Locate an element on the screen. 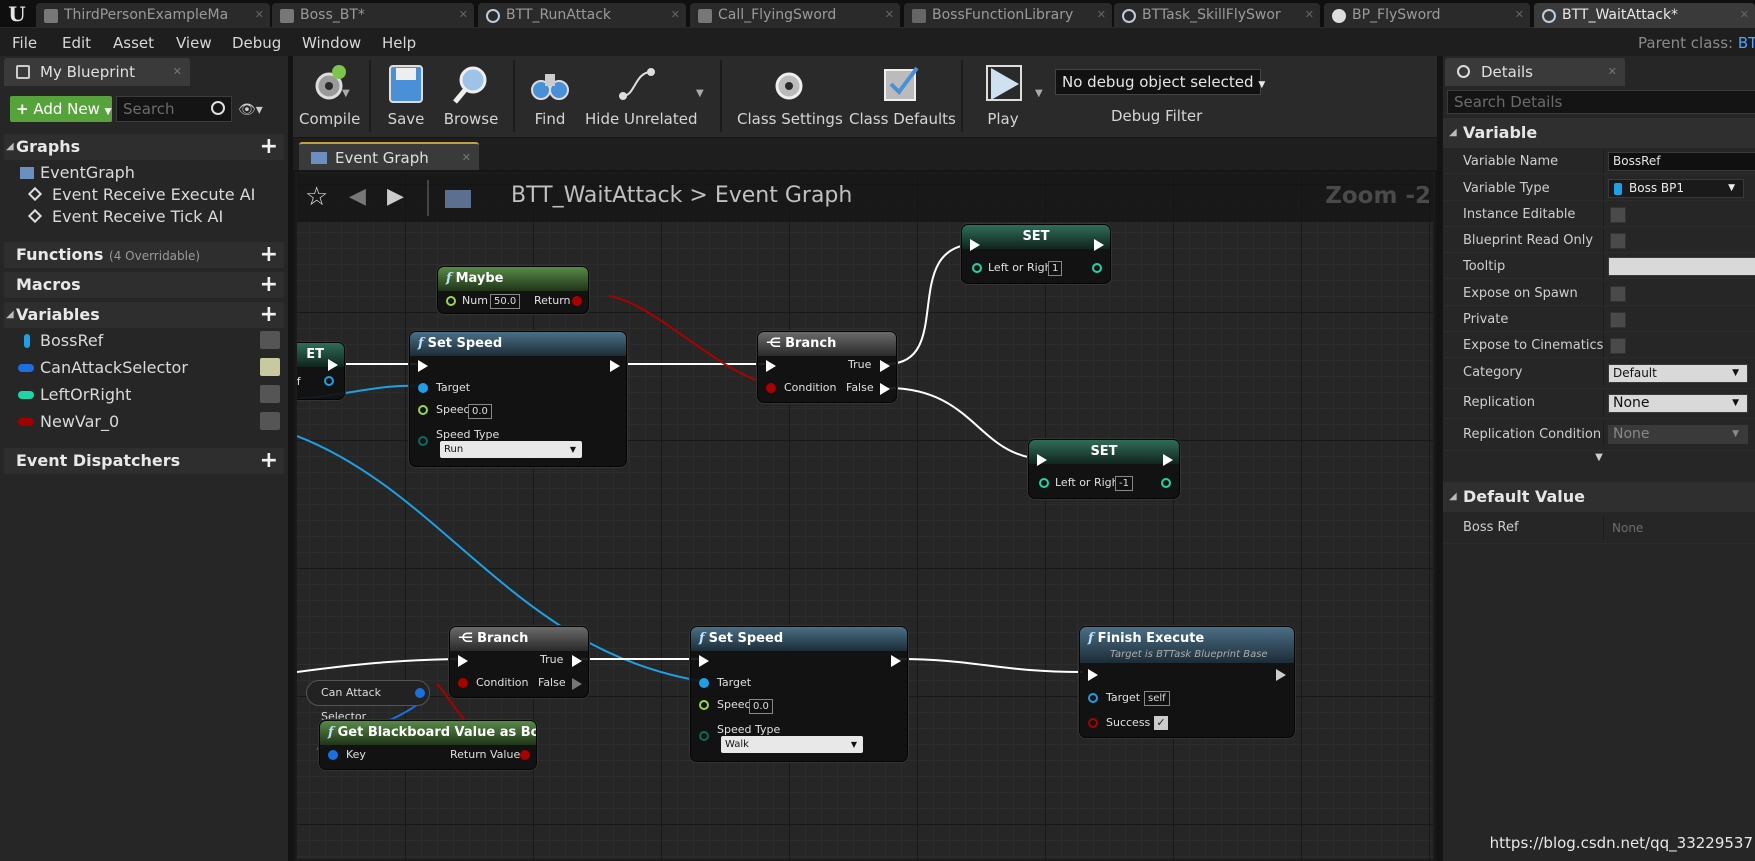 The height and width of the screenshot is (861, 1755). add-variable-plus-icon: + is located at coordinates (269, 315).